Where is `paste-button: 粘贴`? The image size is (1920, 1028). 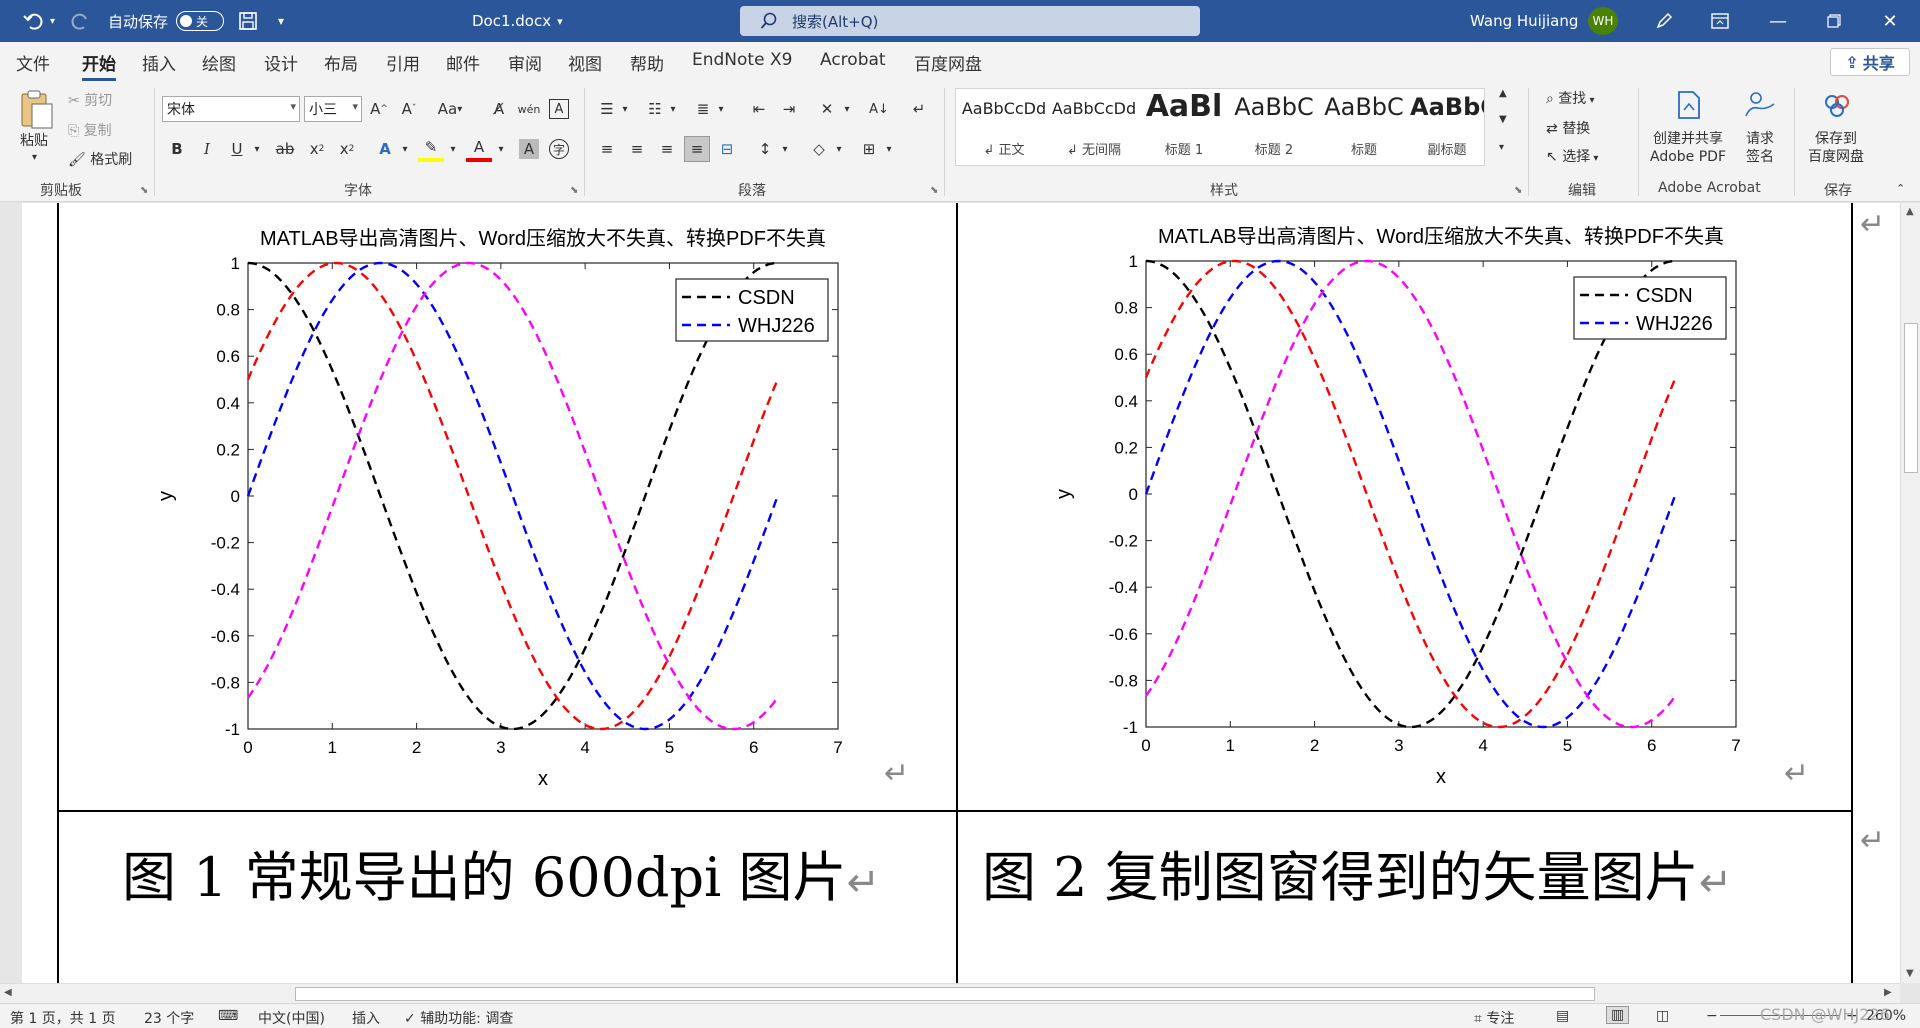
paste-button: 粘贴 is located at coordinates (34, 140).